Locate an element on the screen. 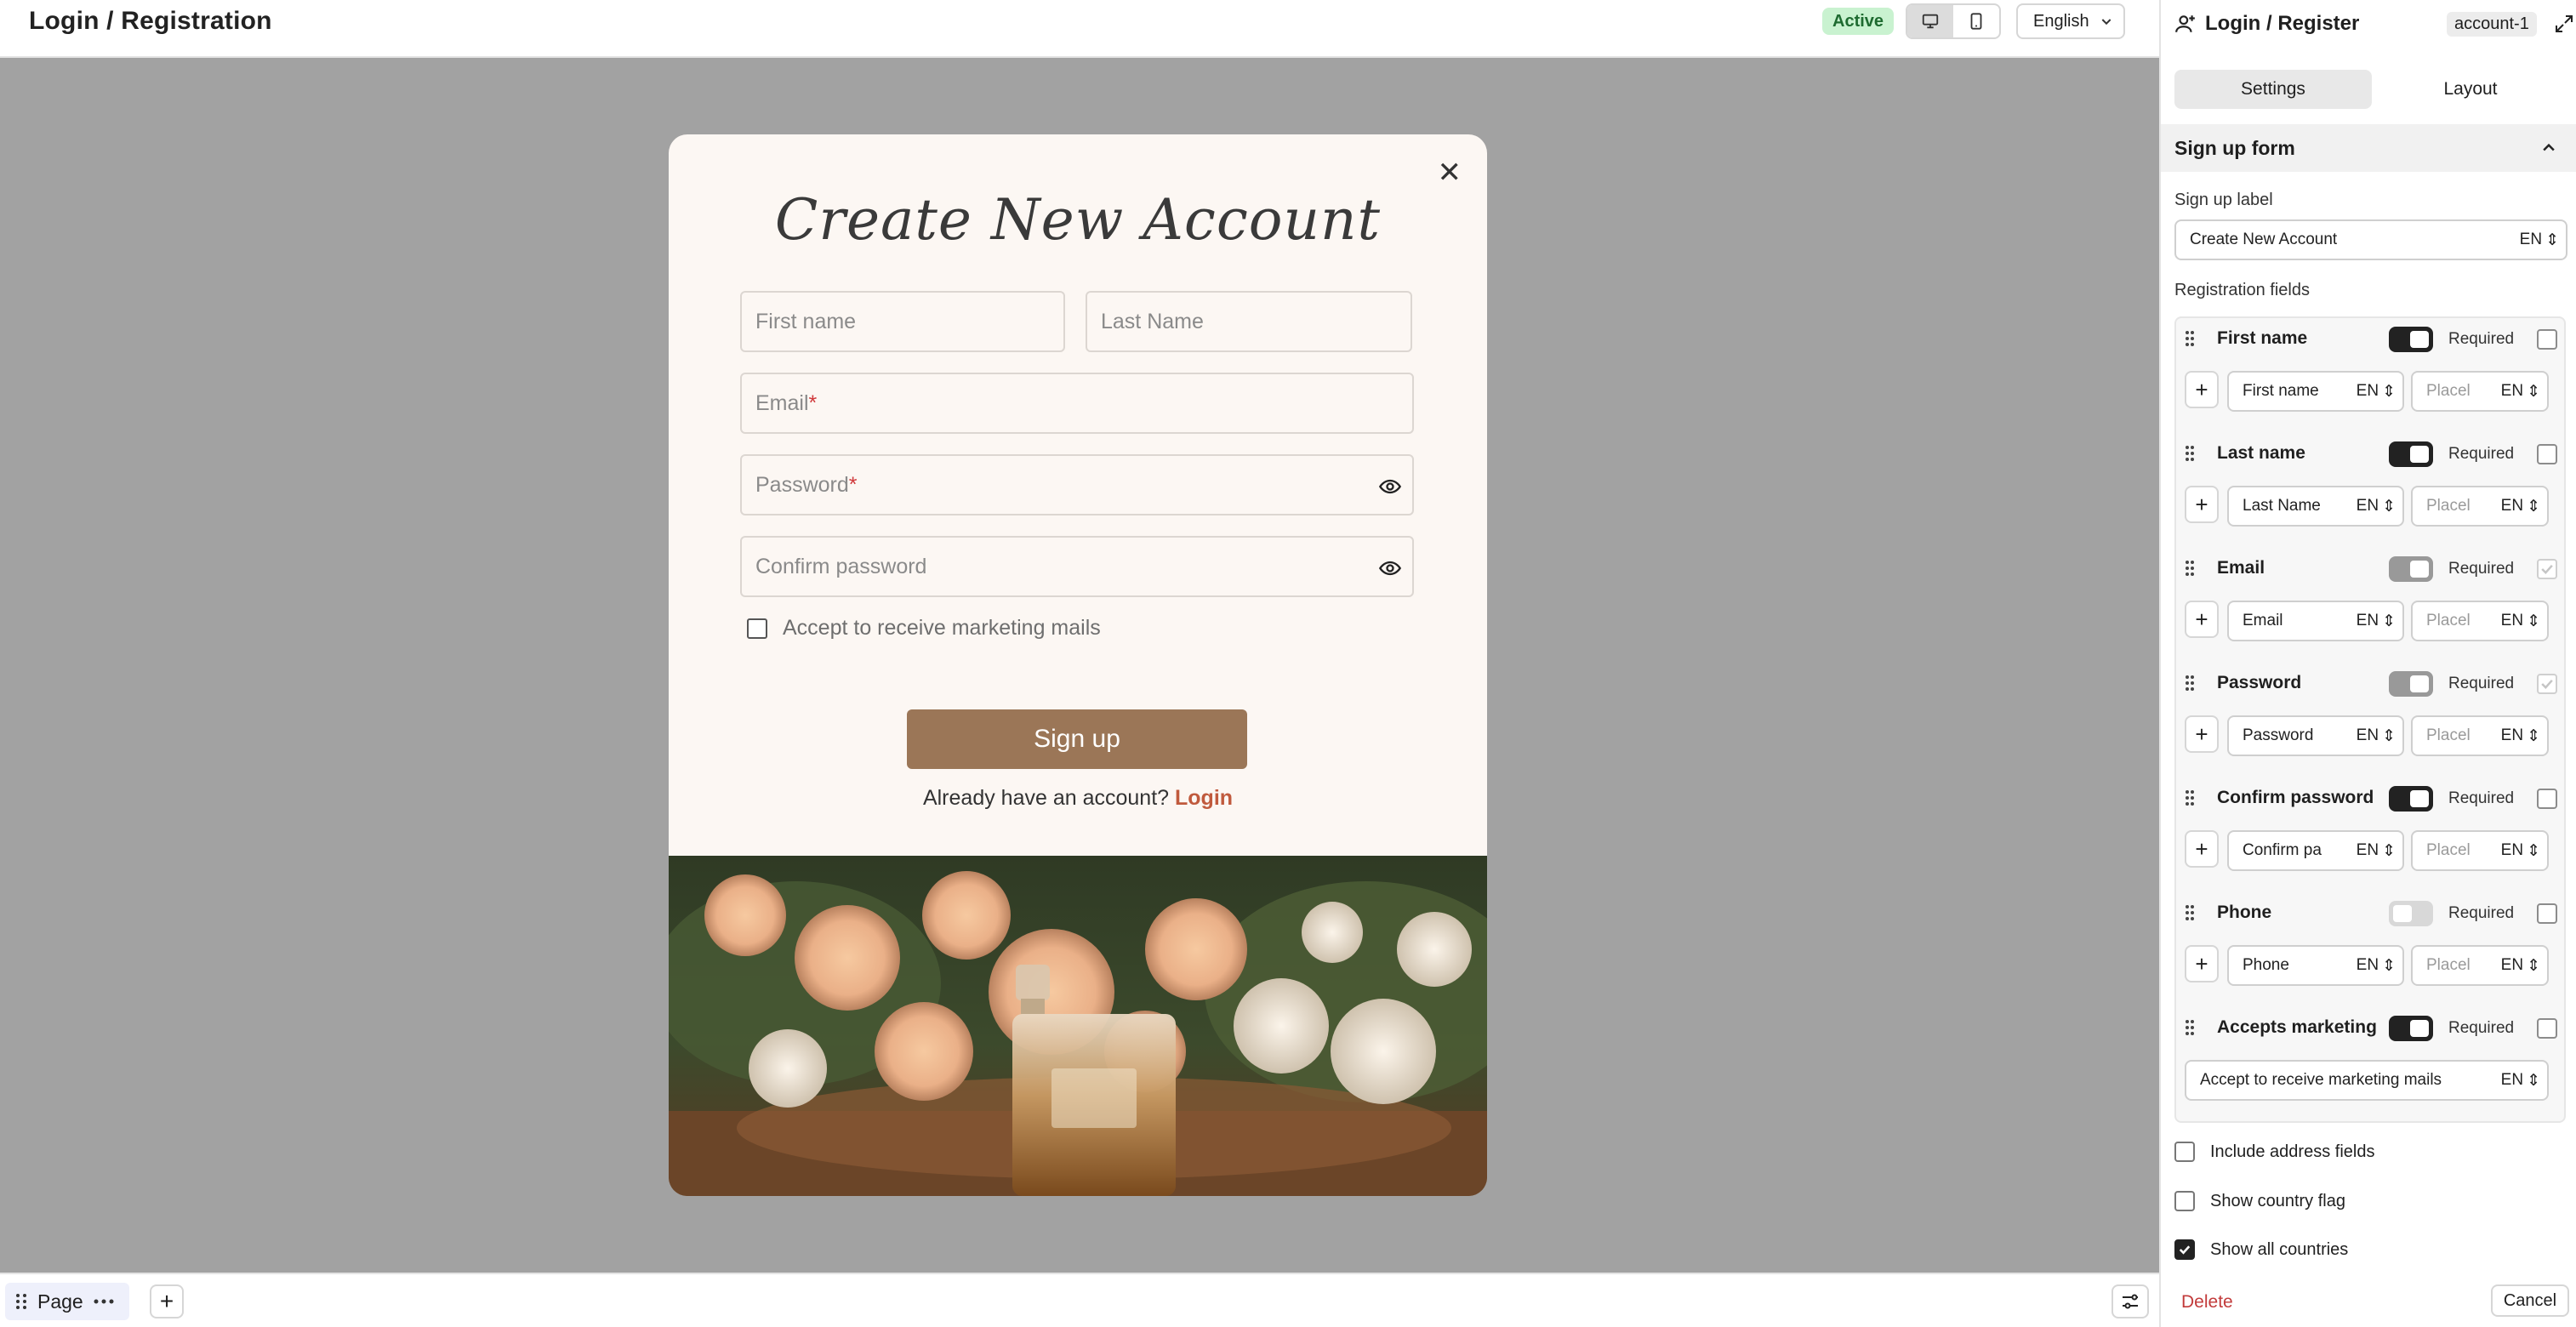 Image resolution: width=2576 pixels, height=1327 pixels. delete-button: Delete is located at coordinates (2207, 1302).